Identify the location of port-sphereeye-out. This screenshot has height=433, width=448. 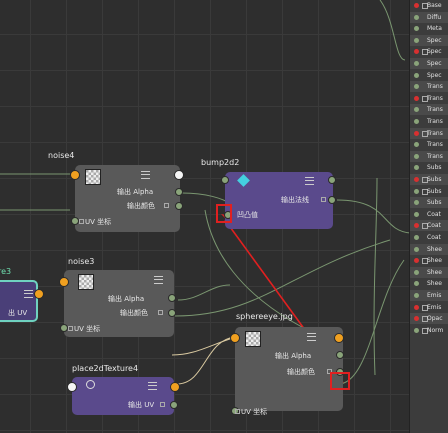
(339, 338).